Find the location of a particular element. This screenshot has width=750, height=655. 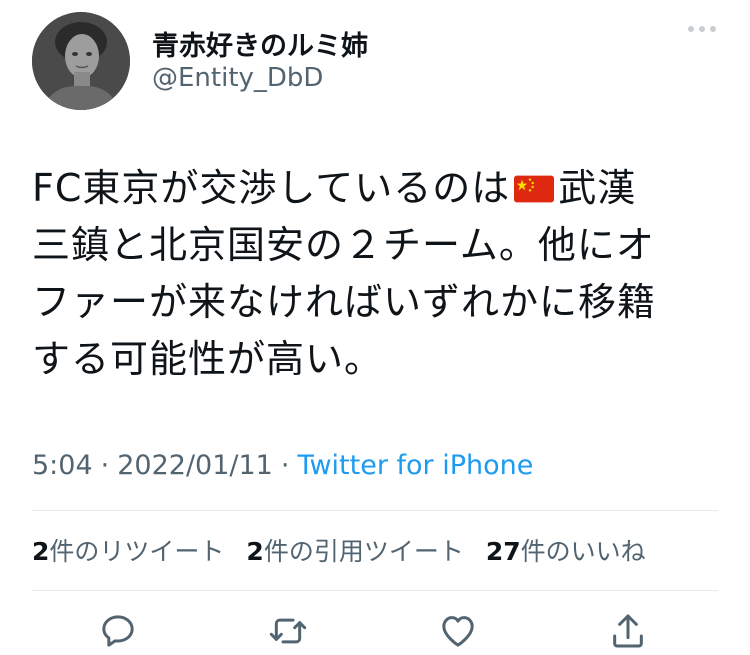

more-options-icon is located at coordinates (702, 29).